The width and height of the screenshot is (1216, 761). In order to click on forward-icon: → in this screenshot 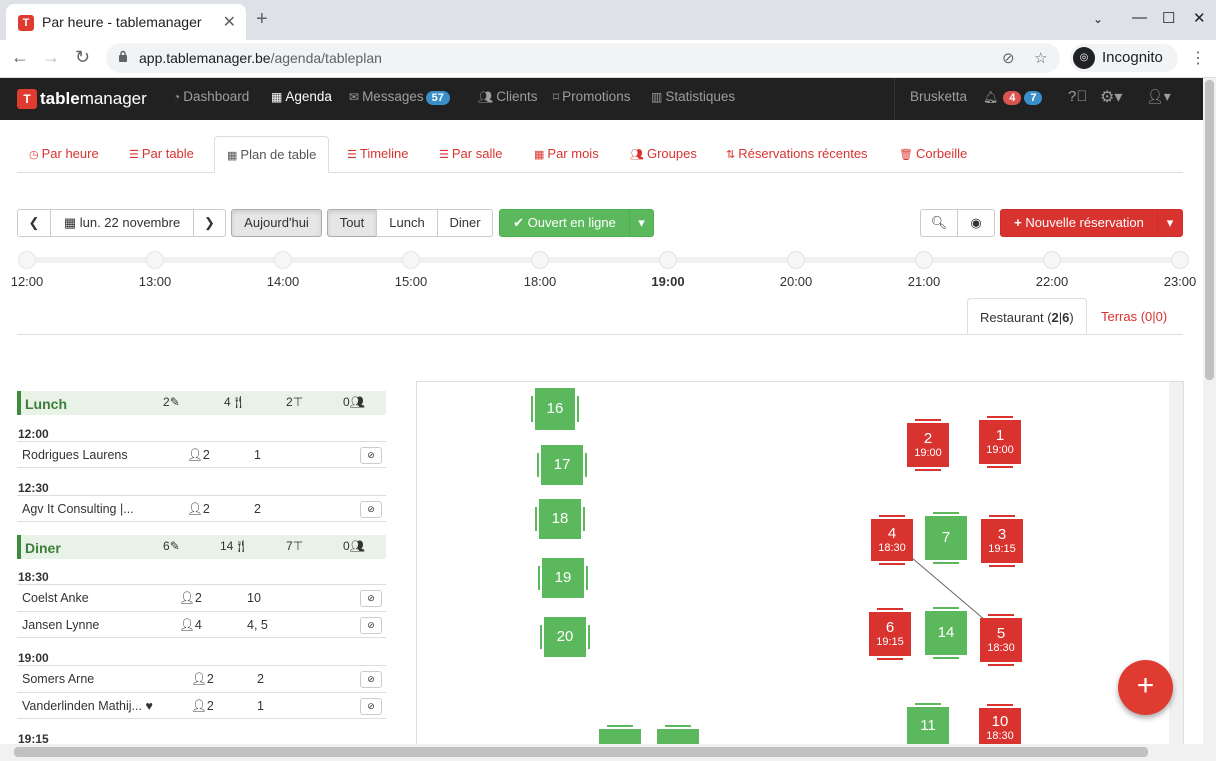, I will do `click(51, 57)`.